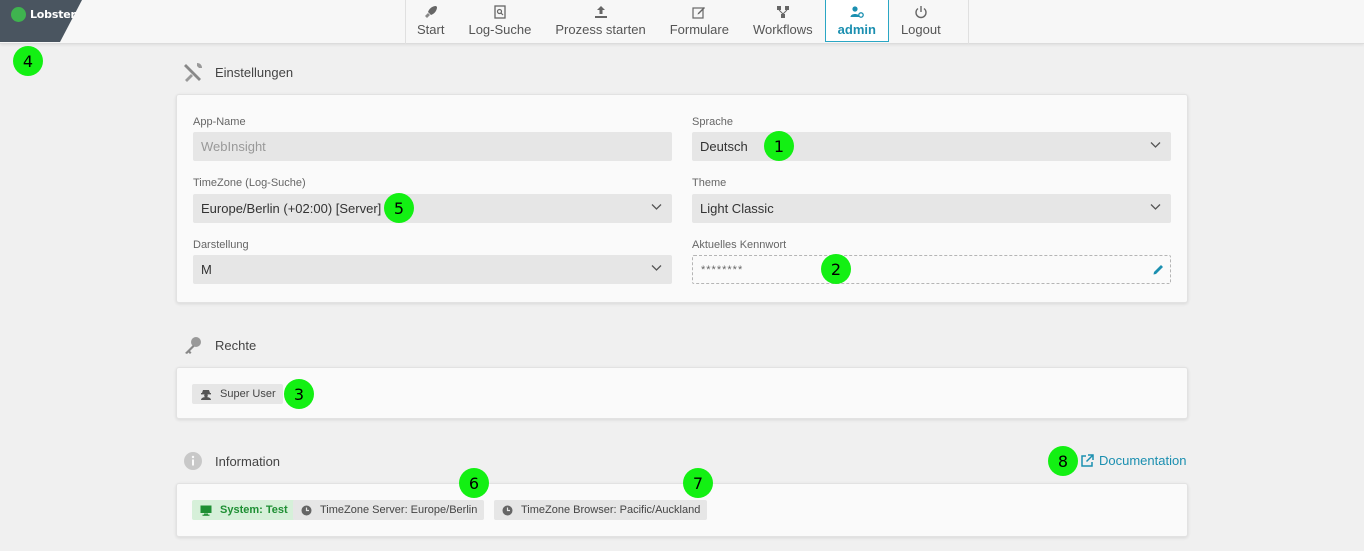 The image size is (1364, 551). I want to click on app-name-field: WebInsight, so click(432, 146).